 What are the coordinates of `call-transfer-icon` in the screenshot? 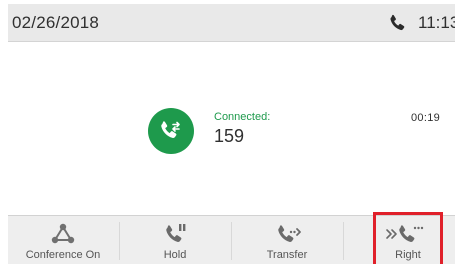 It's located at (170, 129).